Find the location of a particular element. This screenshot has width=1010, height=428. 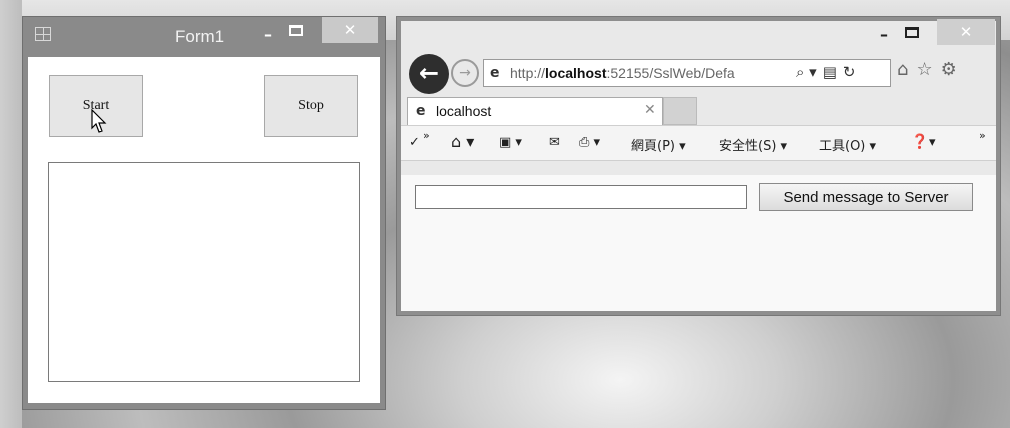

maximize-button is located at coordinates (296, 30).